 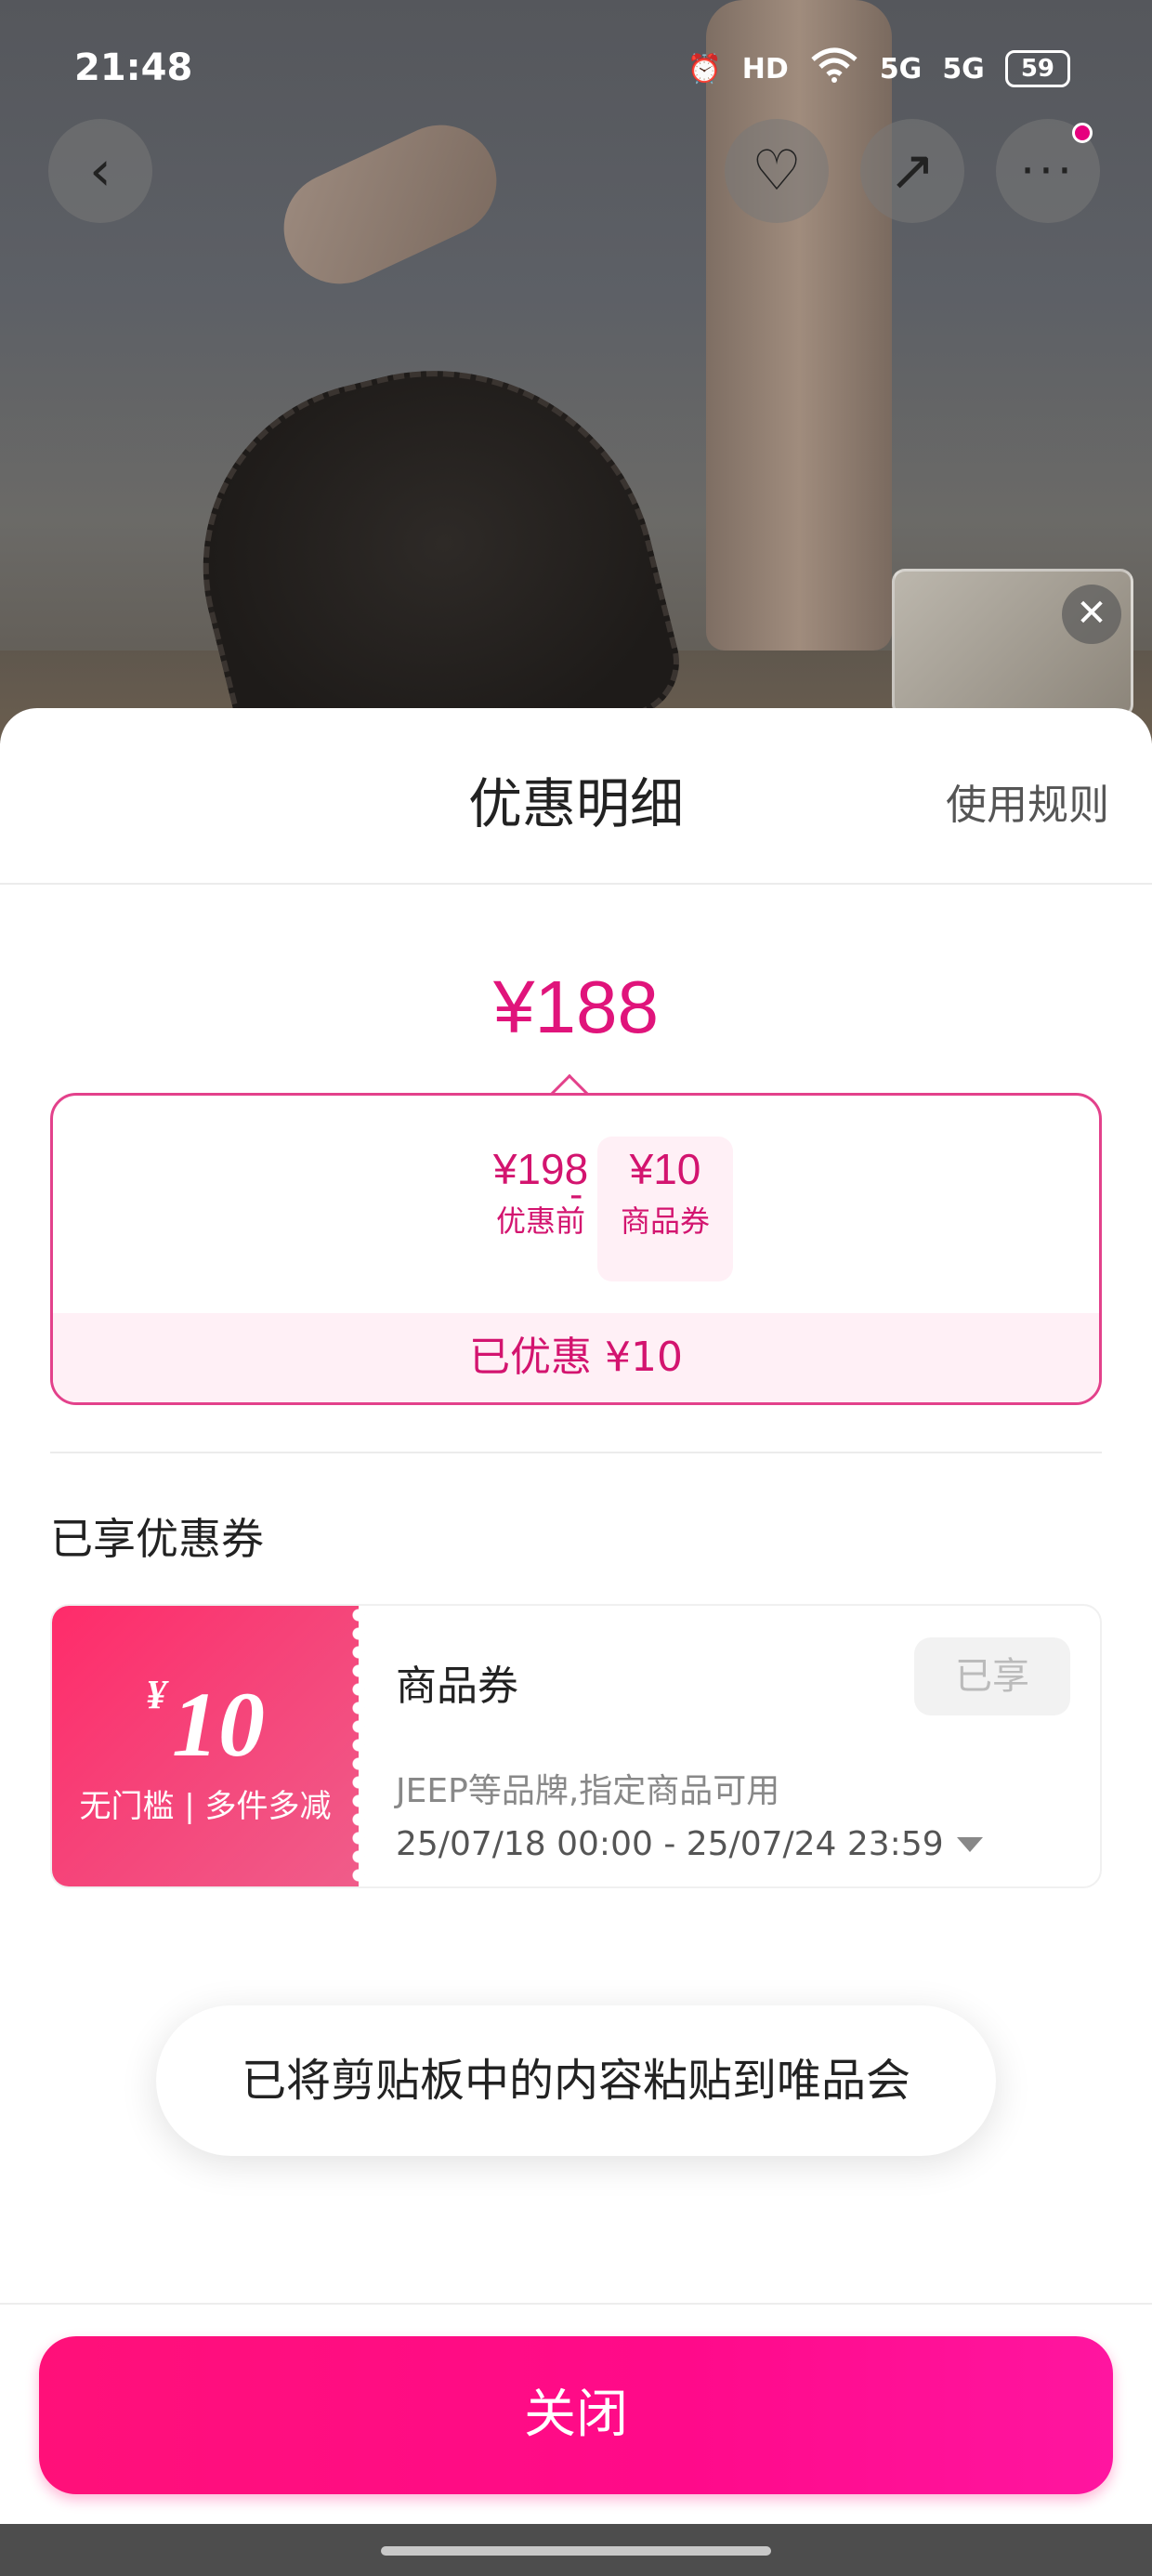 What do you see at coordinates (765, 68) in the screenshot?
I see `hd-icon: HD` at bounding box center [765, 68].